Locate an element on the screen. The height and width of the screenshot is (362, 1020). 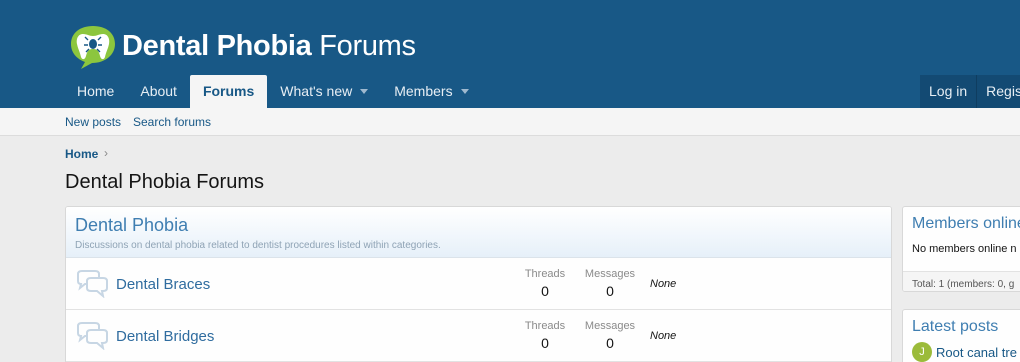
register-link: Regist is located at coordinates (998, 91).